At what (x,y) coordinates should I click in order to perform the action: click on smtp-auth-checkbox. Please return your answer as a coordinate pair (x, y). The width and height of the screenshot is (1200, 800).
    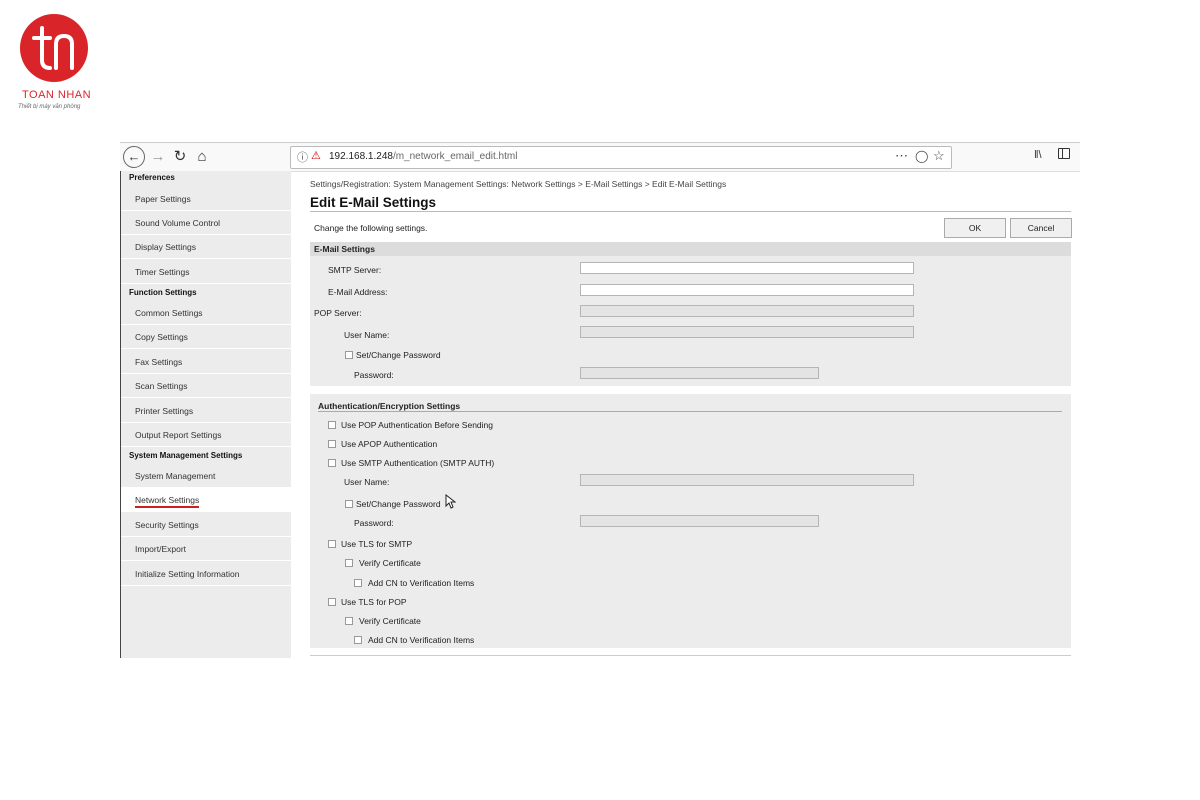
    Looking at the image, I should click on (332, 463).